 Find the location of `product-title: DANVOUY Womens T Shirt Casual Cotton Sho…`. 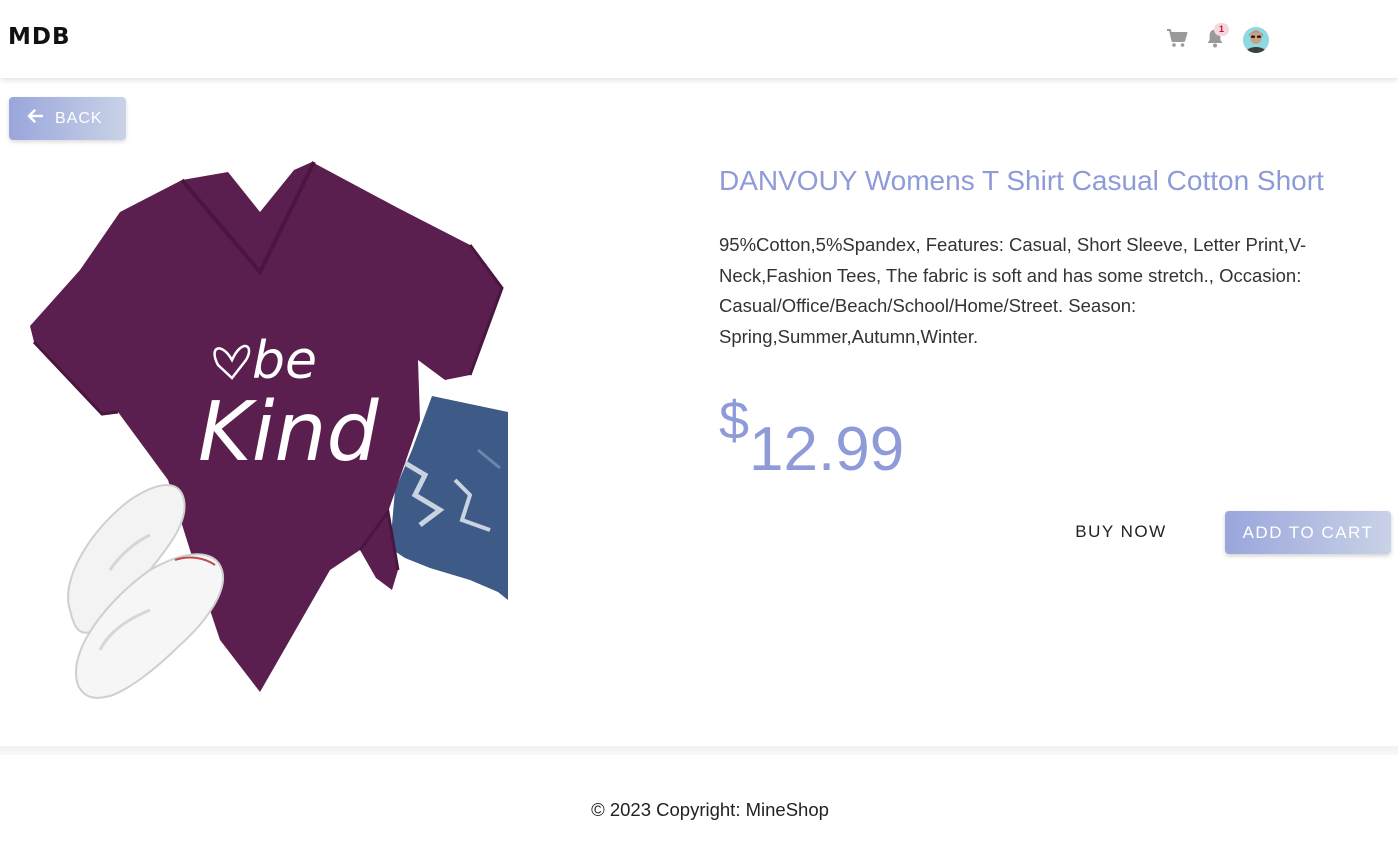

product-title: DANVOUY Womens T Shirt Casual Cotton Sho… is located at coordinates (1021, 180).